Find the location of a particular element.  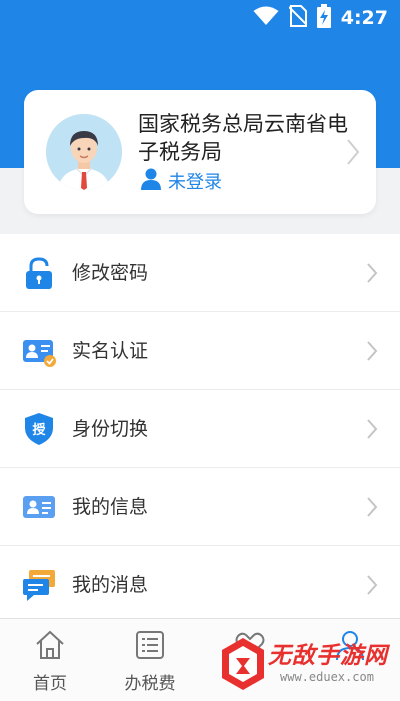

home-icon is located at coordinates (50, 647).